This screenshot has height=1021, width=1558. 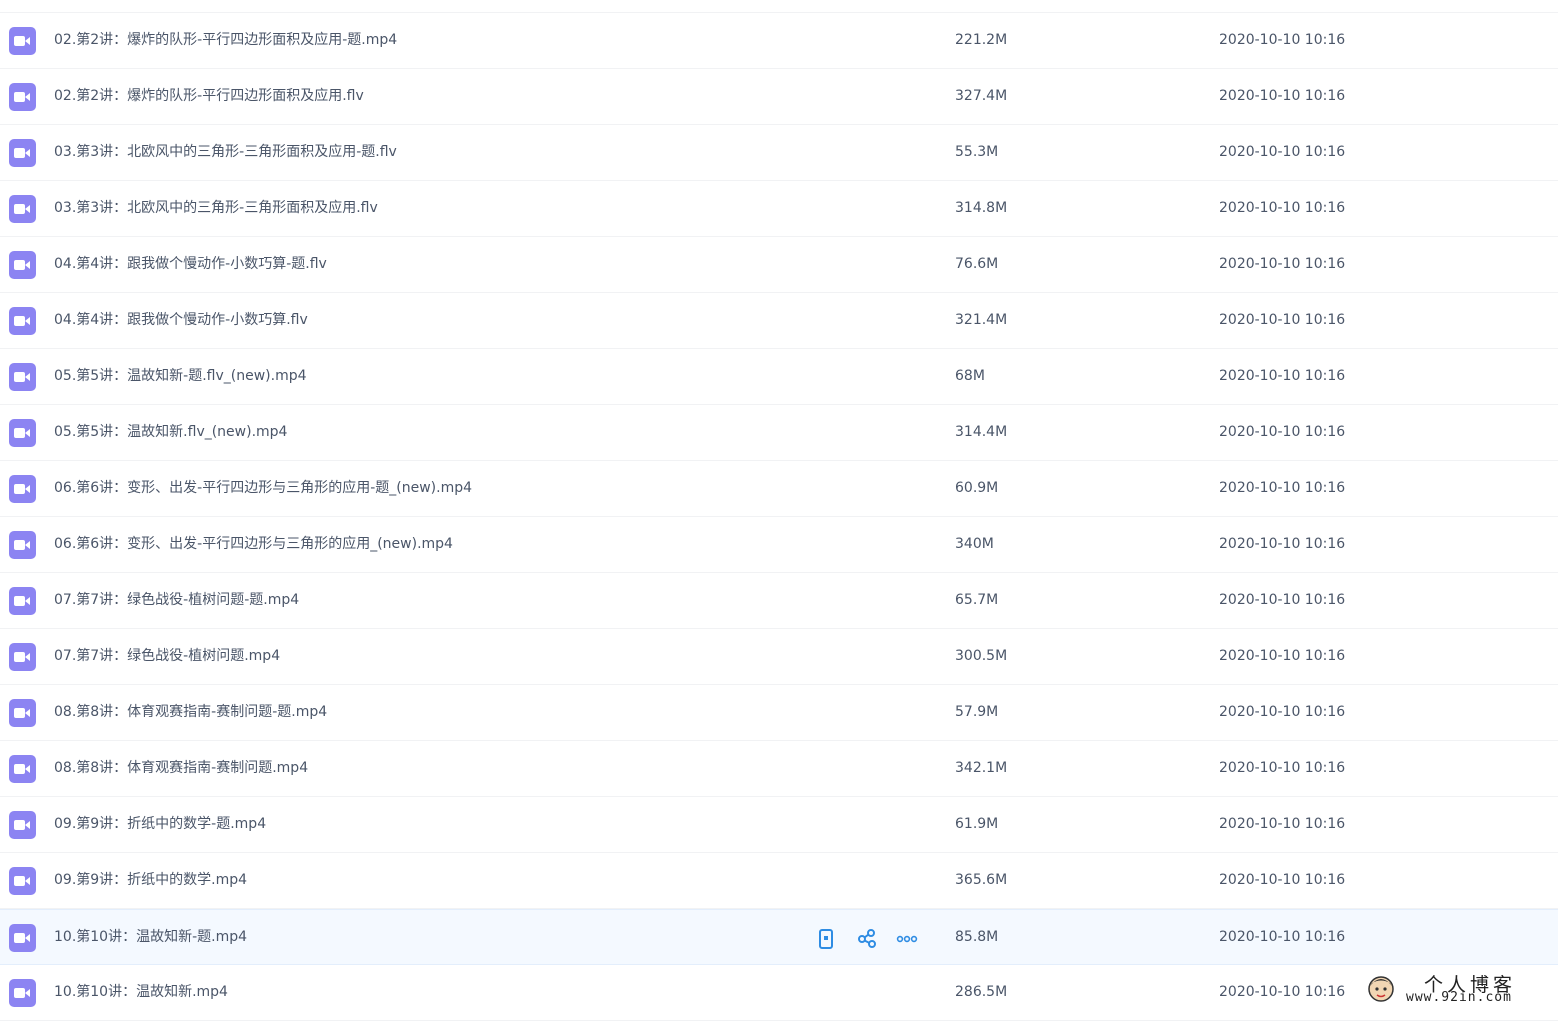 I want to click on file-name: 03.第3讲：北欧风中的三角形-三角形面积及应用.flv, so click(x=216, y=208).